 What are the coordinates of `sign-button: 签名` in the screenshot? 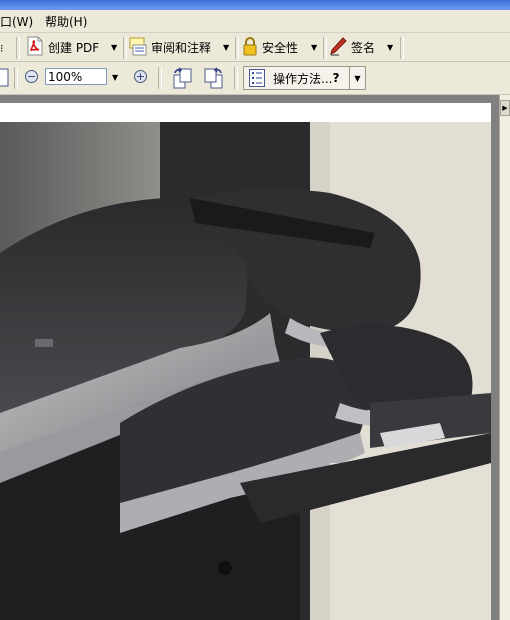 It's located at (352, 47).